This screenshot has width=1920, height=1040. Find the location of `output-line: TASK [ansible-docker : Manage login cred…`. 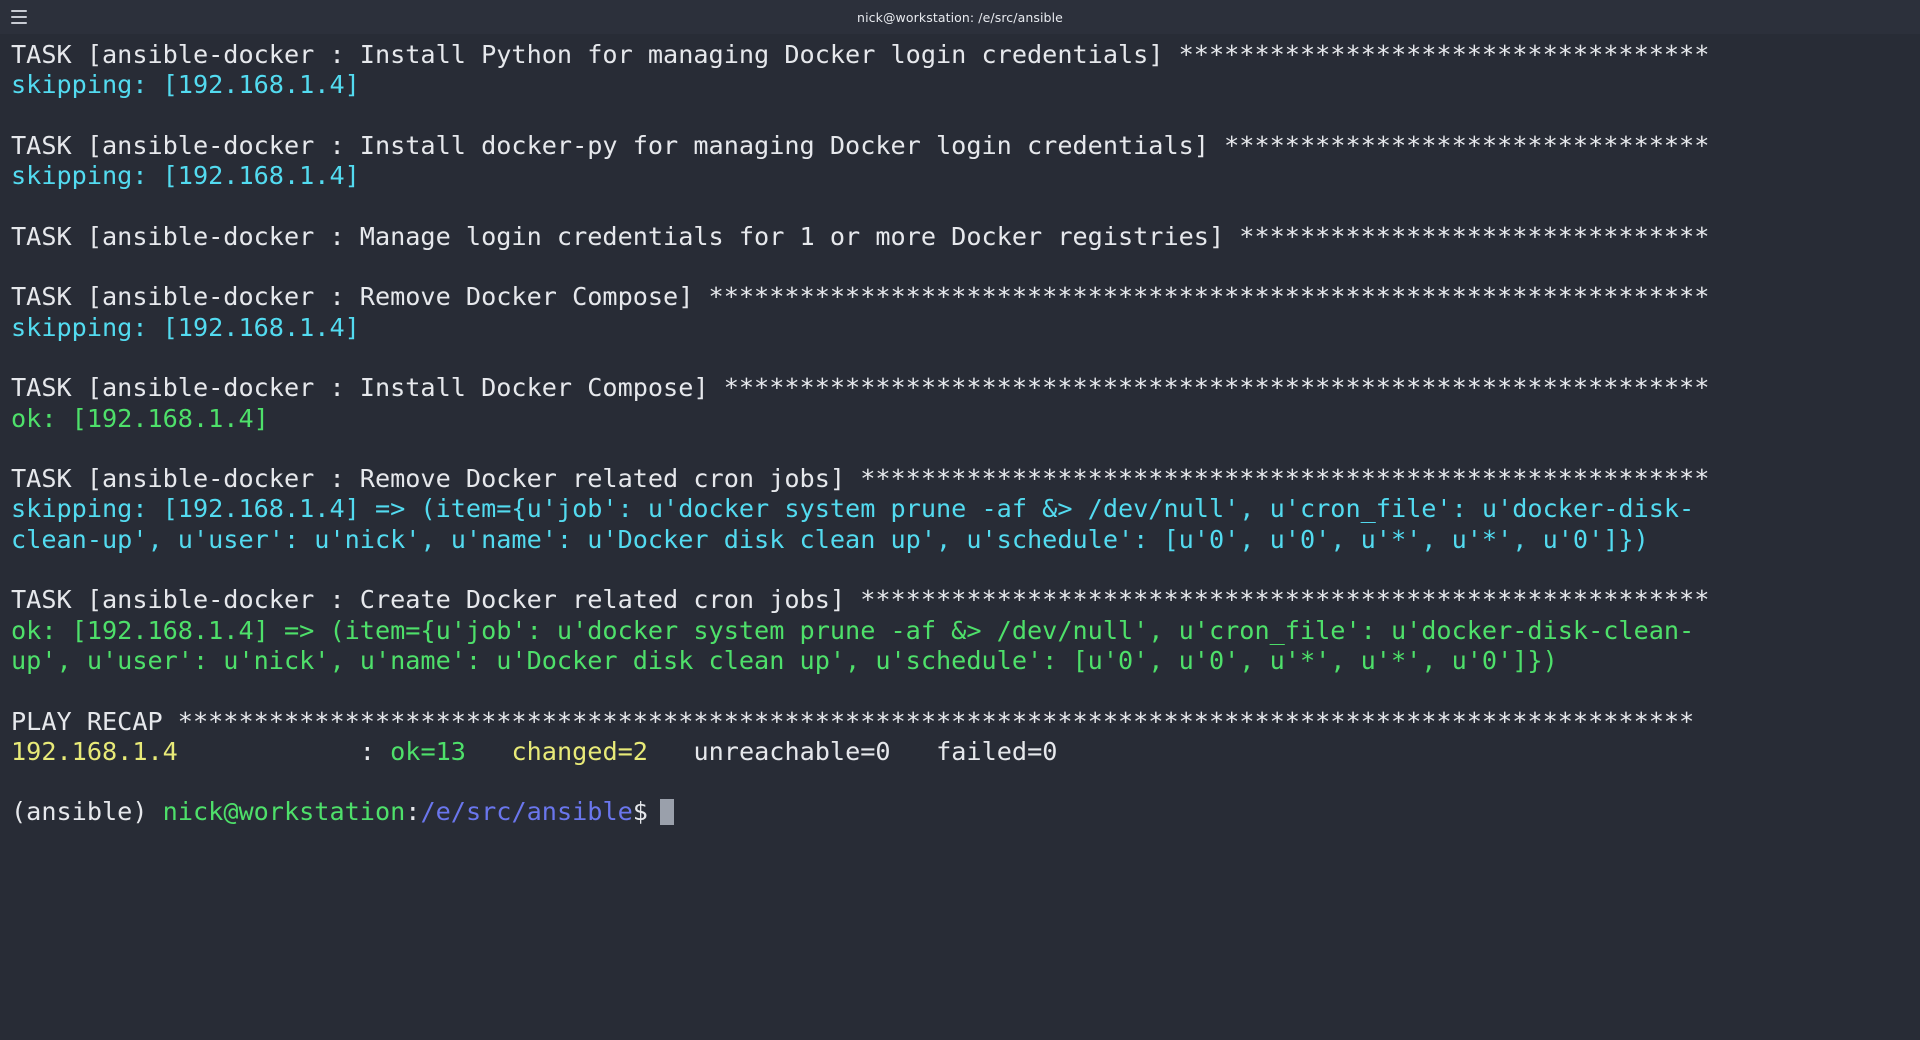

output-line: TASK [ansible-docker : Manage login cred… is located at coordinates (860, 236).